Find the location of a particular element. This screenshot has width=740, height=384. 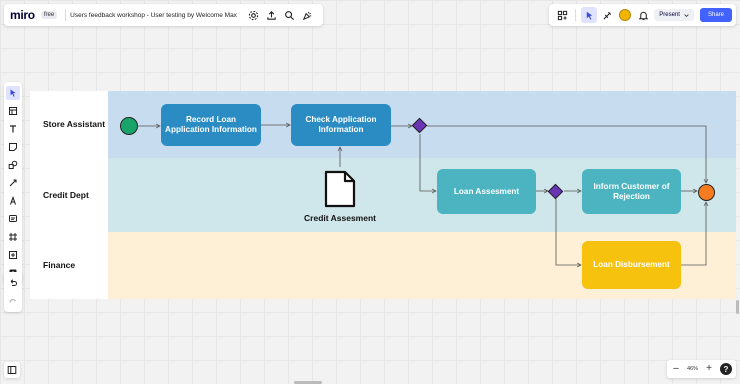

miro-logo: miro is located at coordinates (22, 15).